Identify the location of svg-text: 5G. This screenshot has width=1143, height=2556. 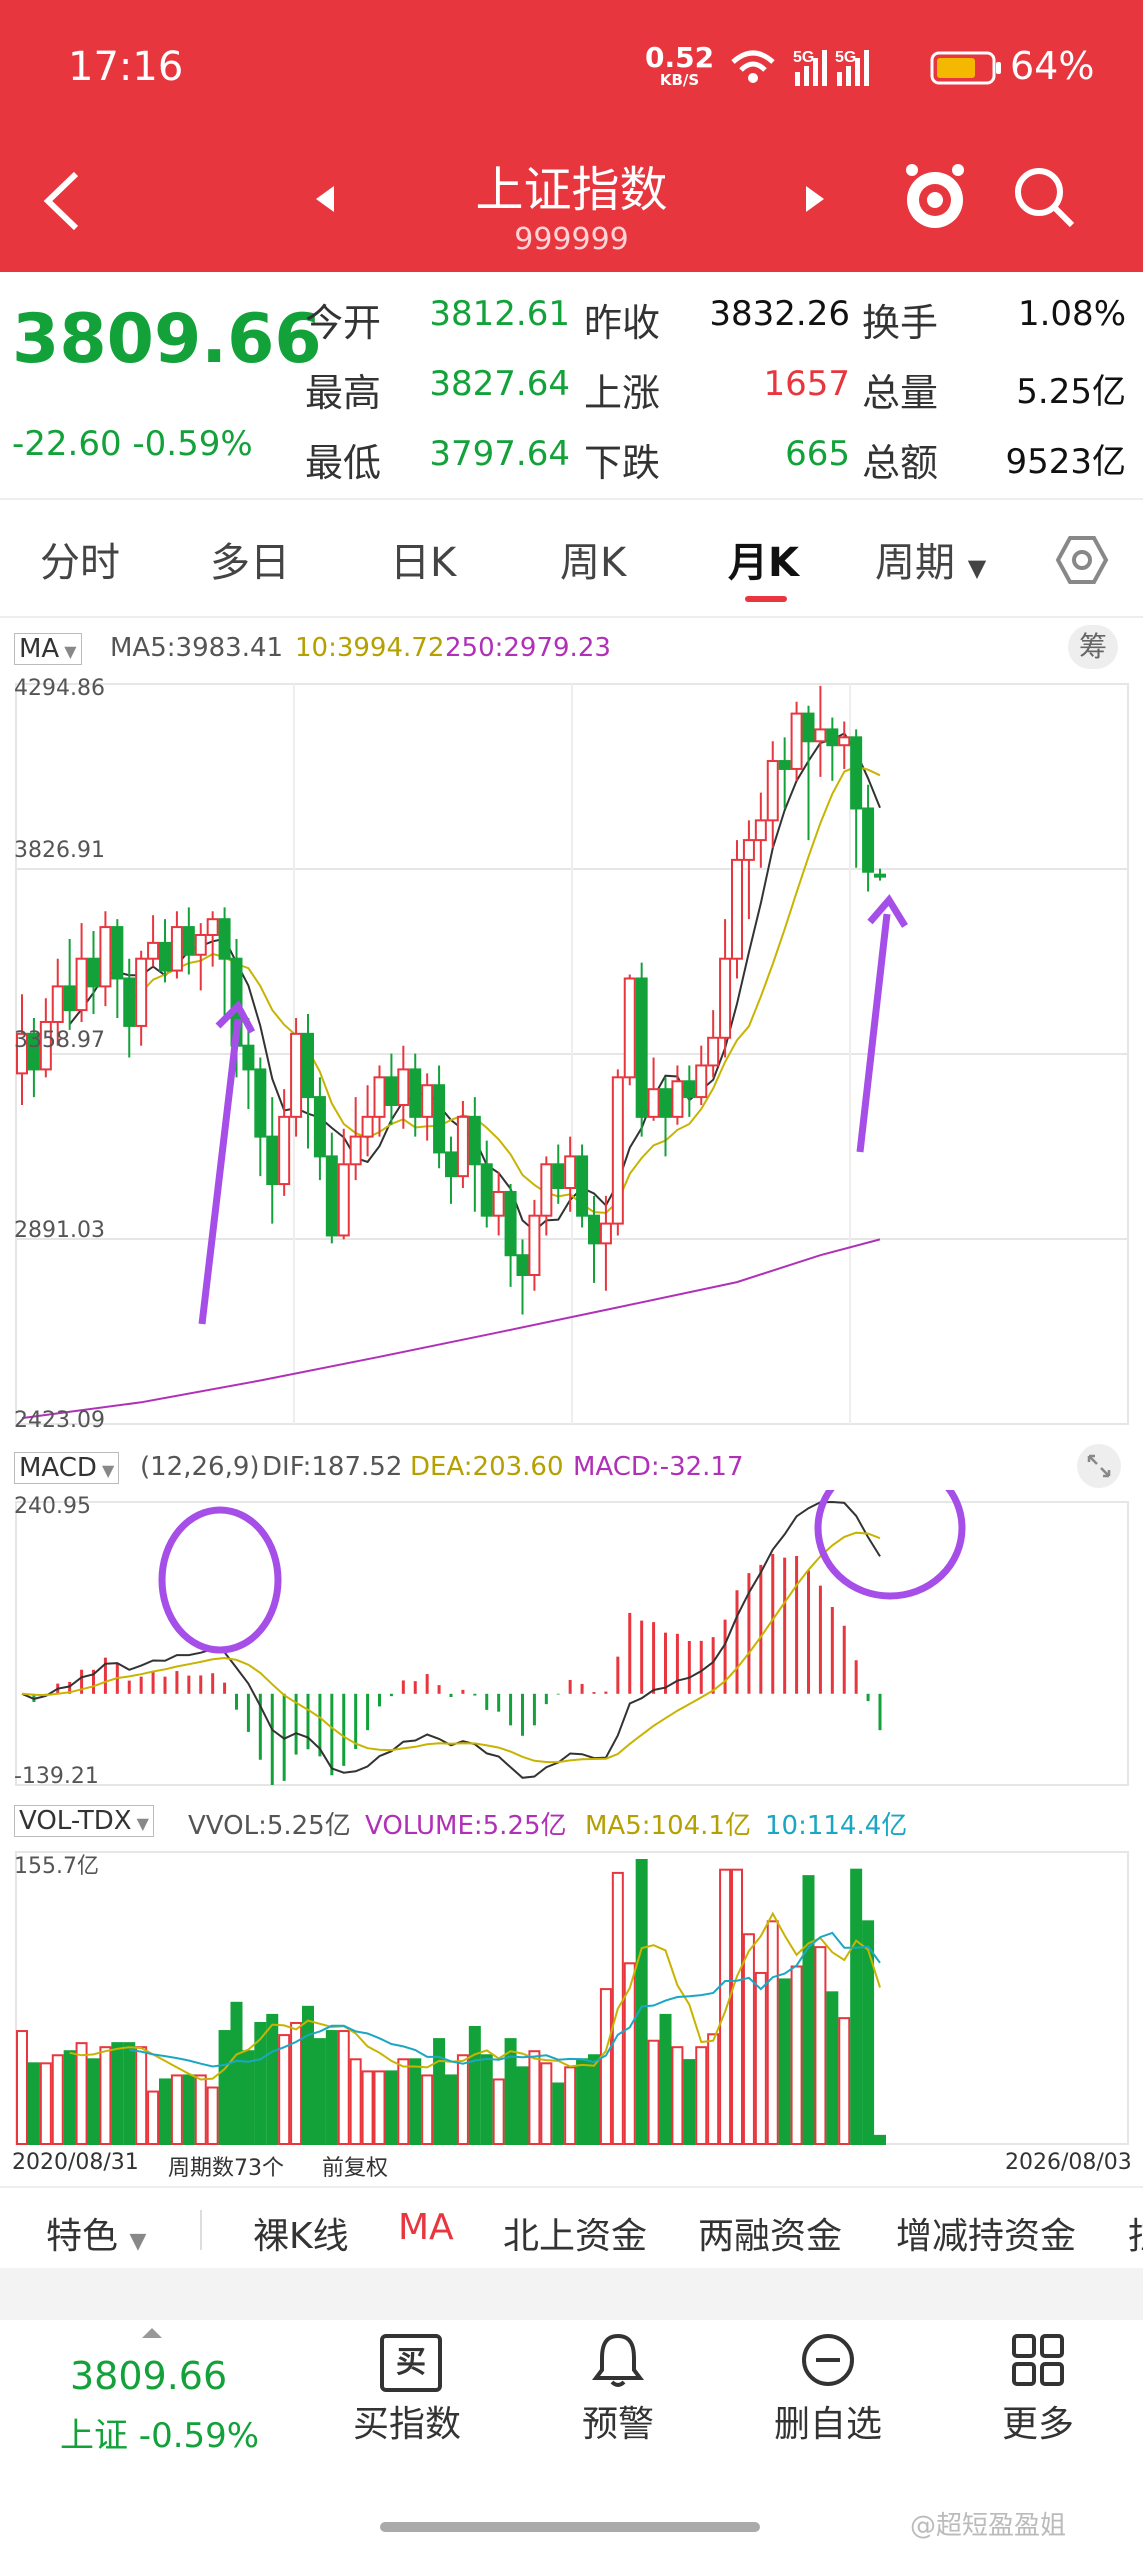
(845, 57).